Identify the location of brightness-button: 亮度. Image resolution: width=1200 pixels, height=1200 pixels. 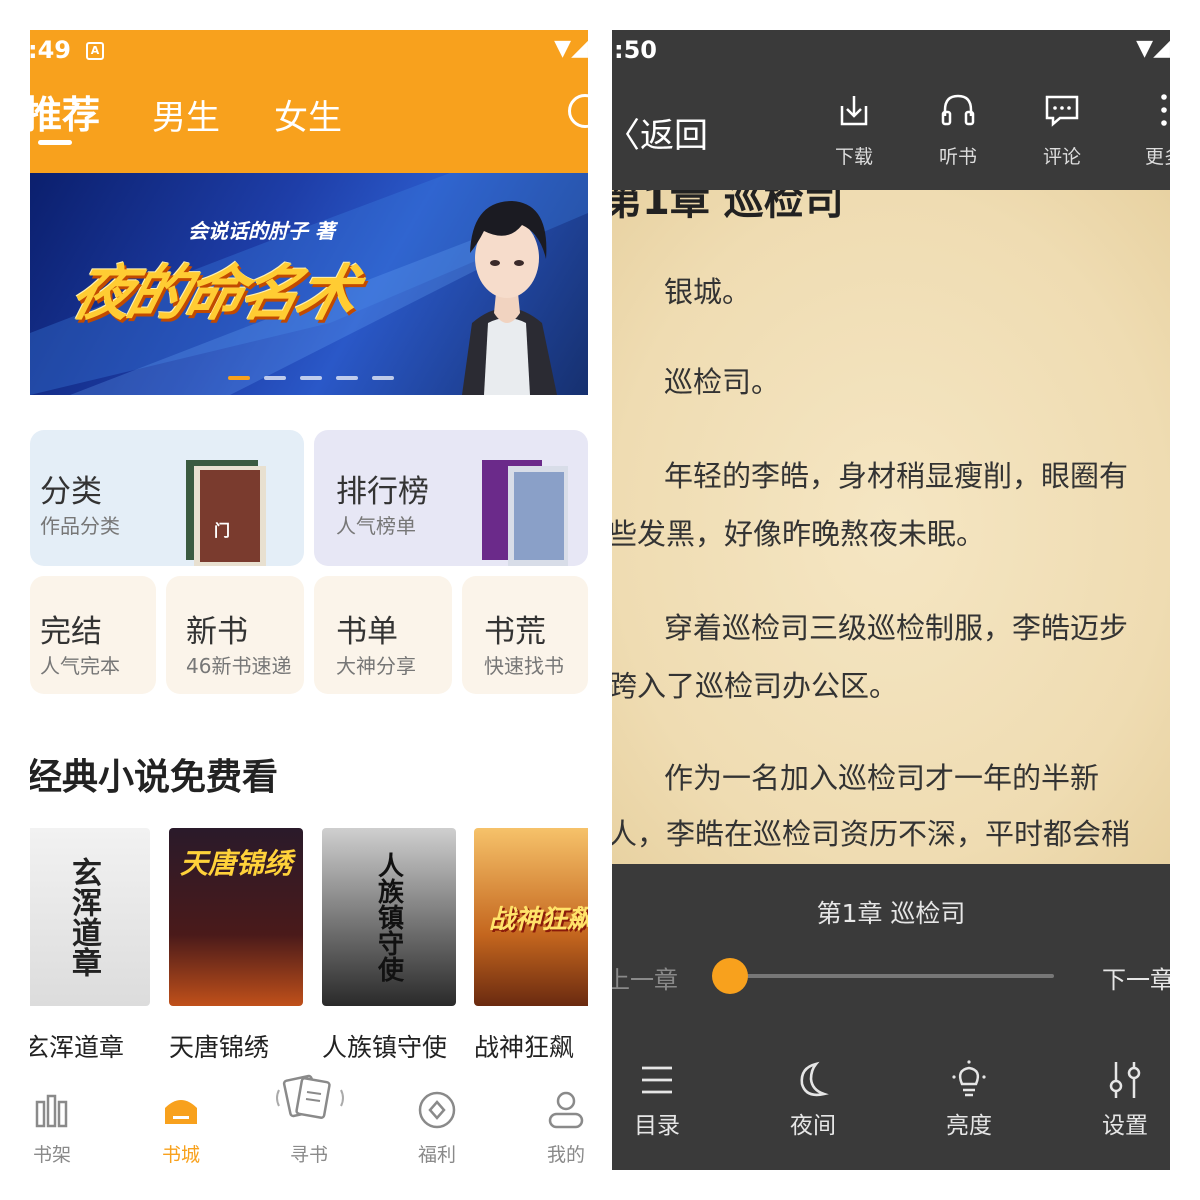
(969, 1108).